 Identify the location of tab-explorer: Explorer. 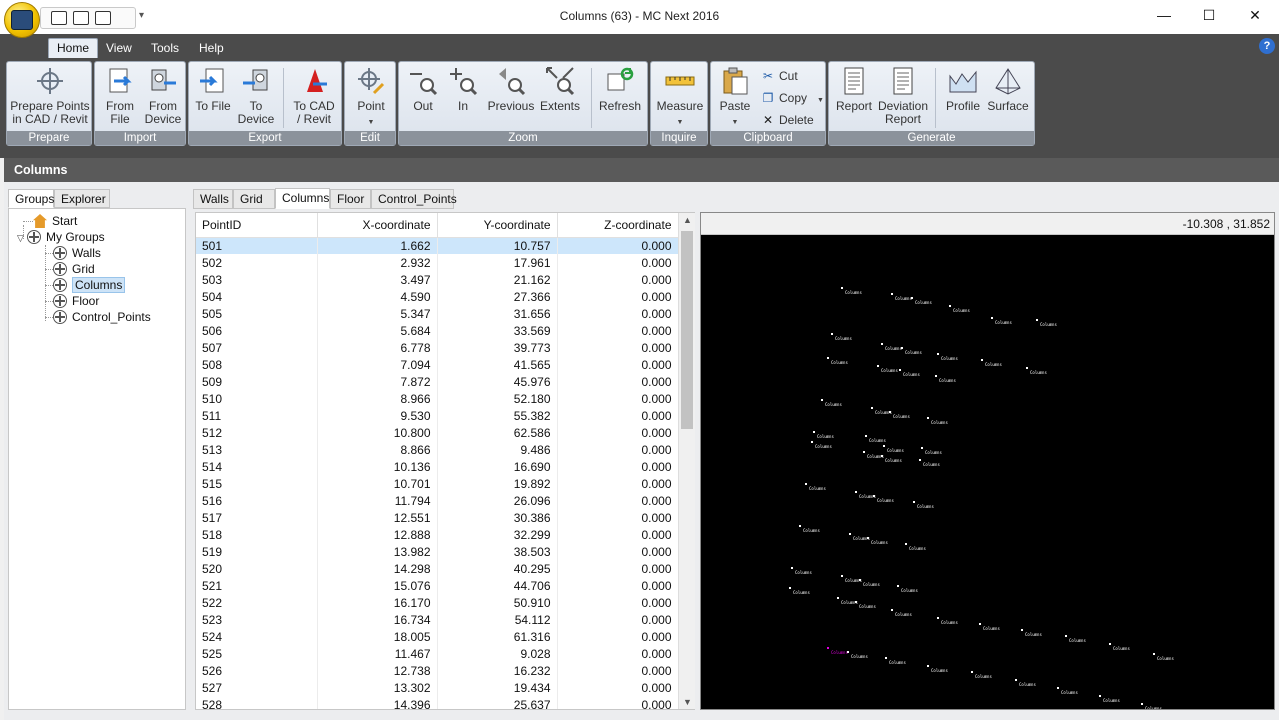
(82, 198).